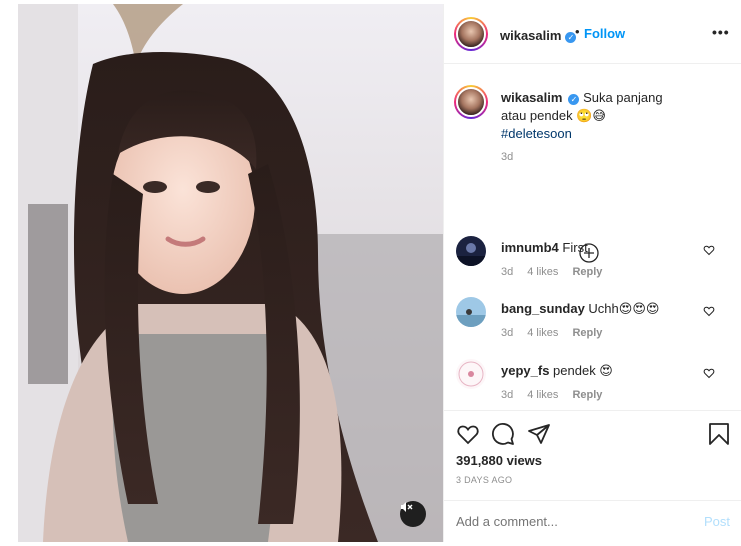  I want to click on comment-item: yepy_fs pendek 😍 3d 4 likes Reply, so click(592, 384).